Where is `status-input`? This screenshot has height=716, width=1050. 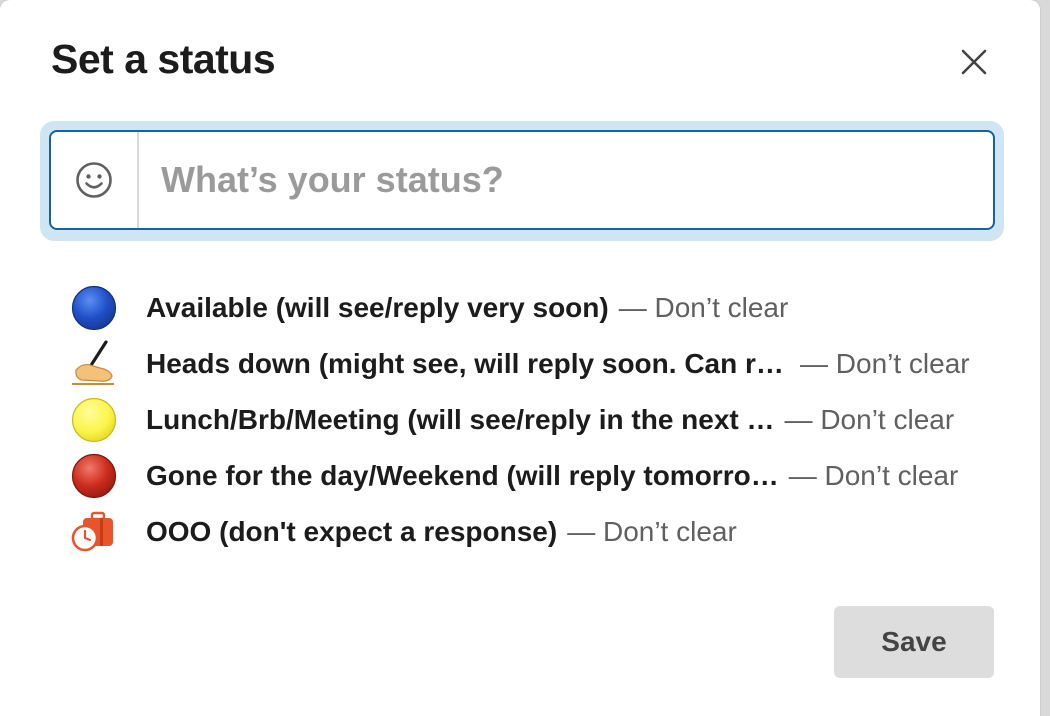 status-input is located at coordinates (566, 180).